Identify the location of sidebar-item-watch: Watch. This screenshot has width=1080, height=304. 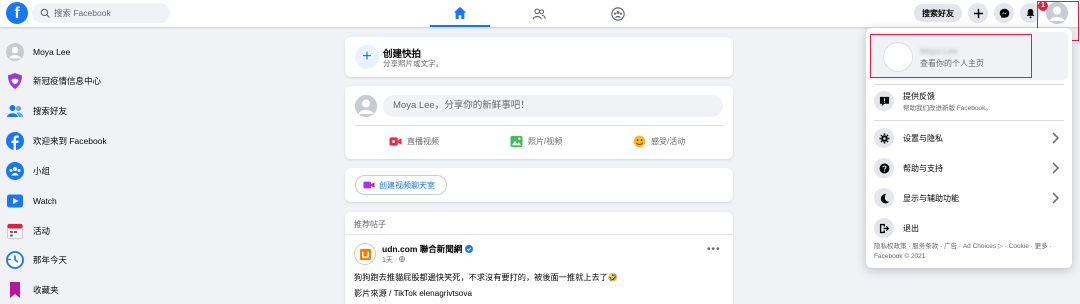
(101, 201).